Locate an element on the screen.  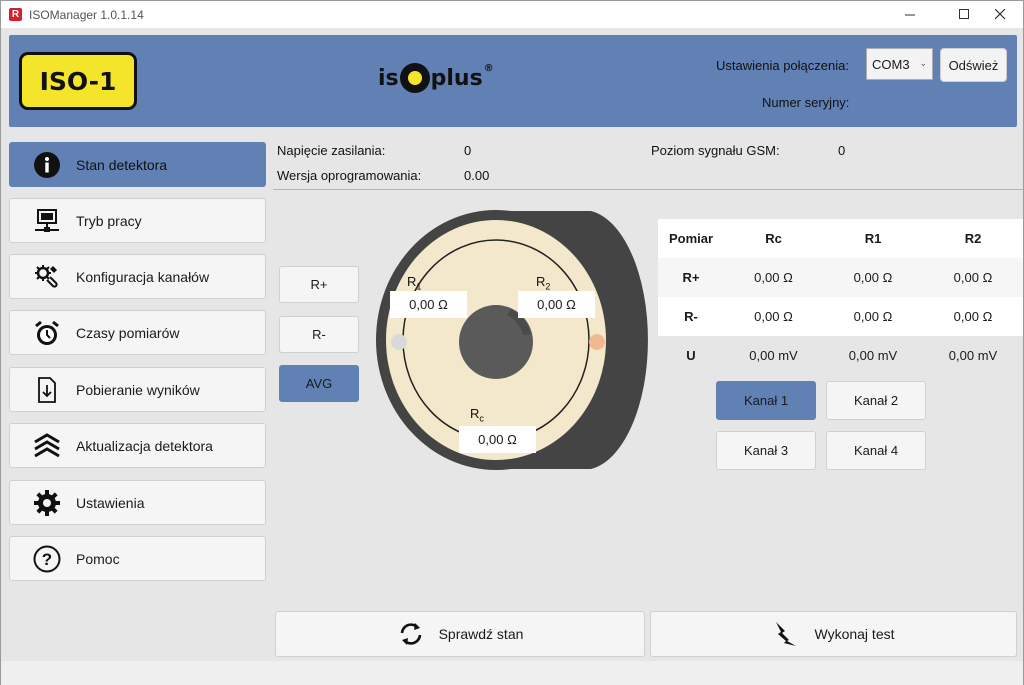
header-cell: R1 is located at coordinates (873, 238).